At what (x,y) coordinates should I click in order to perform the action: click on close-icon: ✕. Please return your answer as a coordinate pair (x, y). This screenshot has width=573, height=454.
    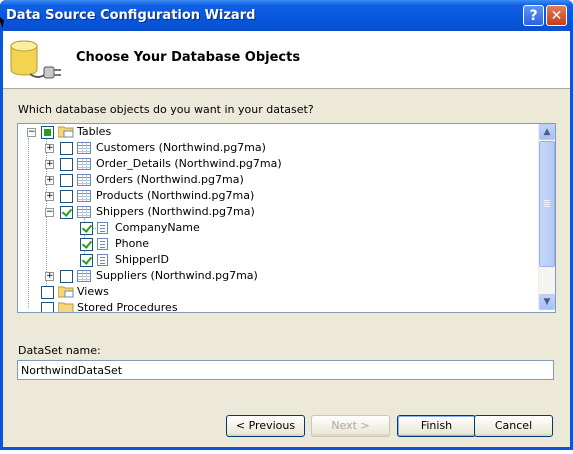
    Looking at the image, I should click on (556, 16).